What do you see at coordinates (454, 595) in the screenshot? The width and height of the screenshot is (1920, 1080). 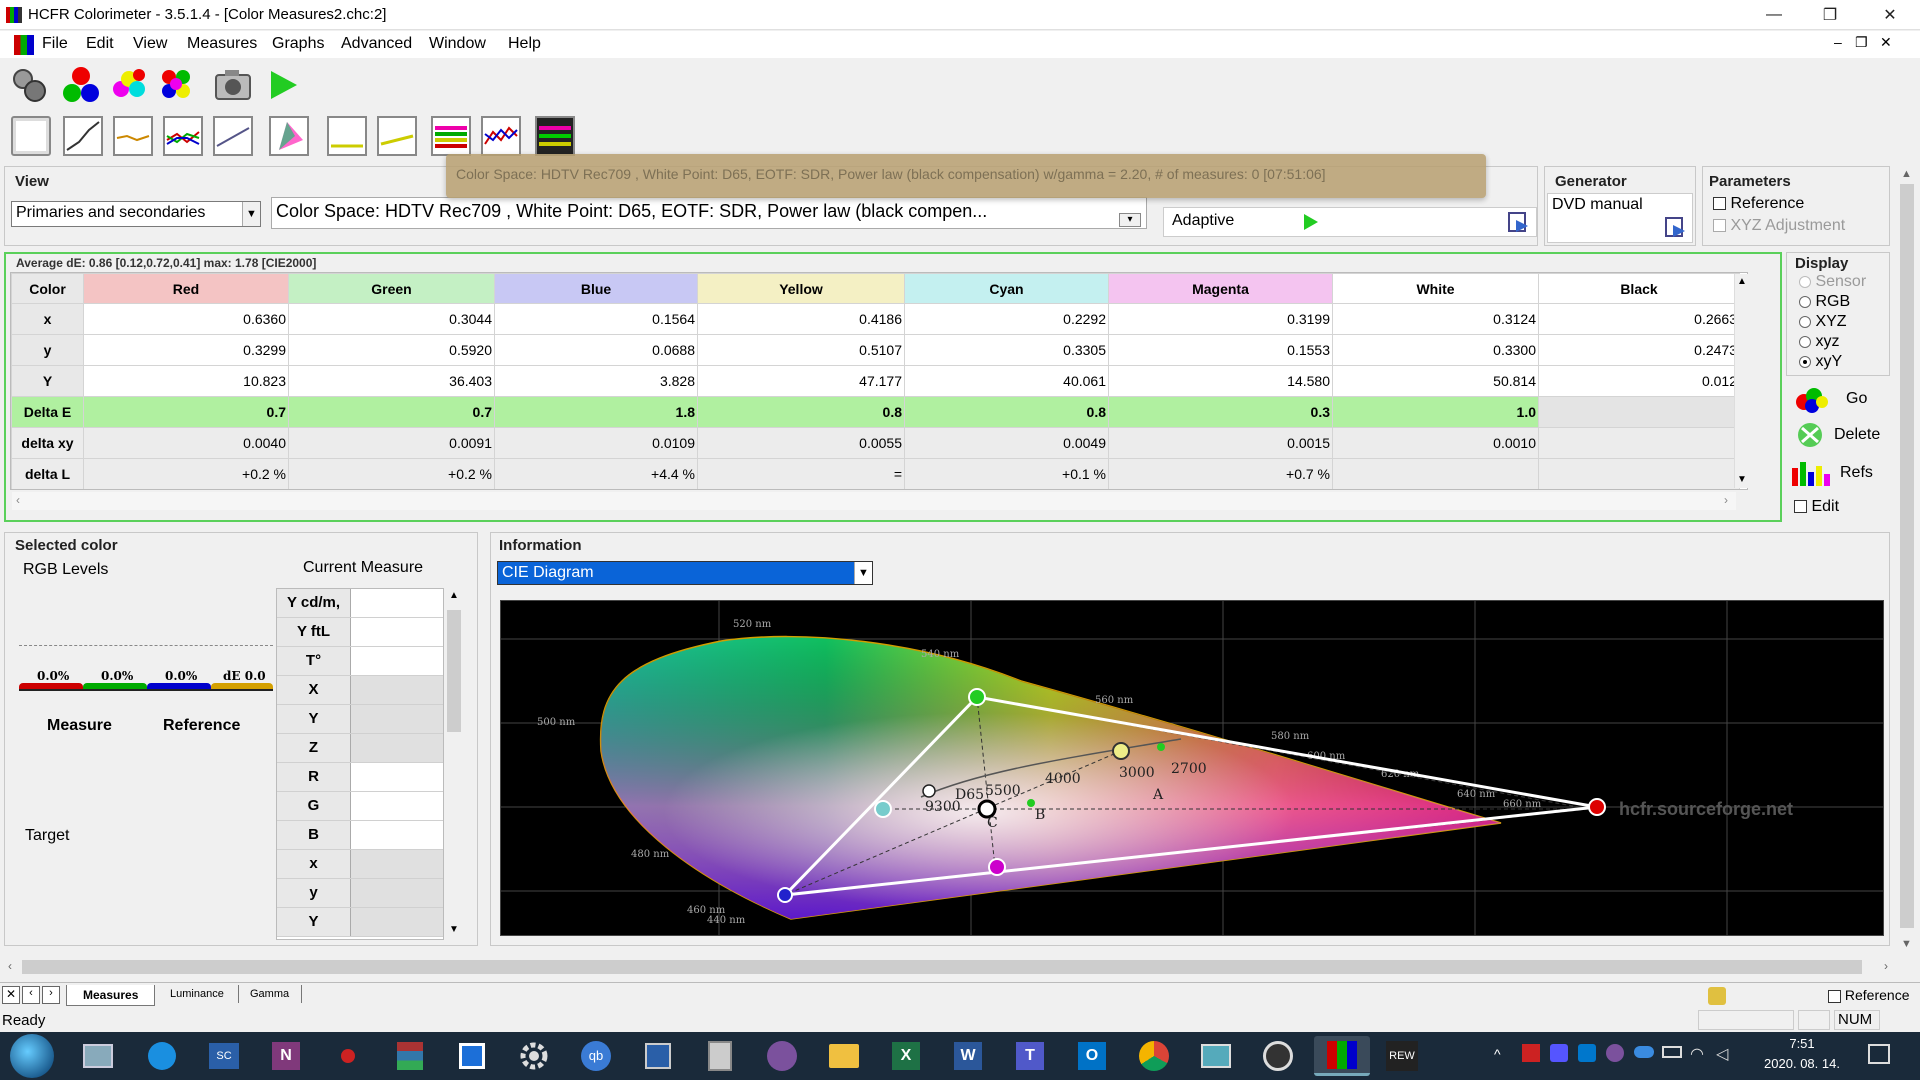 I see `scroll-up-icon: ▲` at bounding box center [454, 595].